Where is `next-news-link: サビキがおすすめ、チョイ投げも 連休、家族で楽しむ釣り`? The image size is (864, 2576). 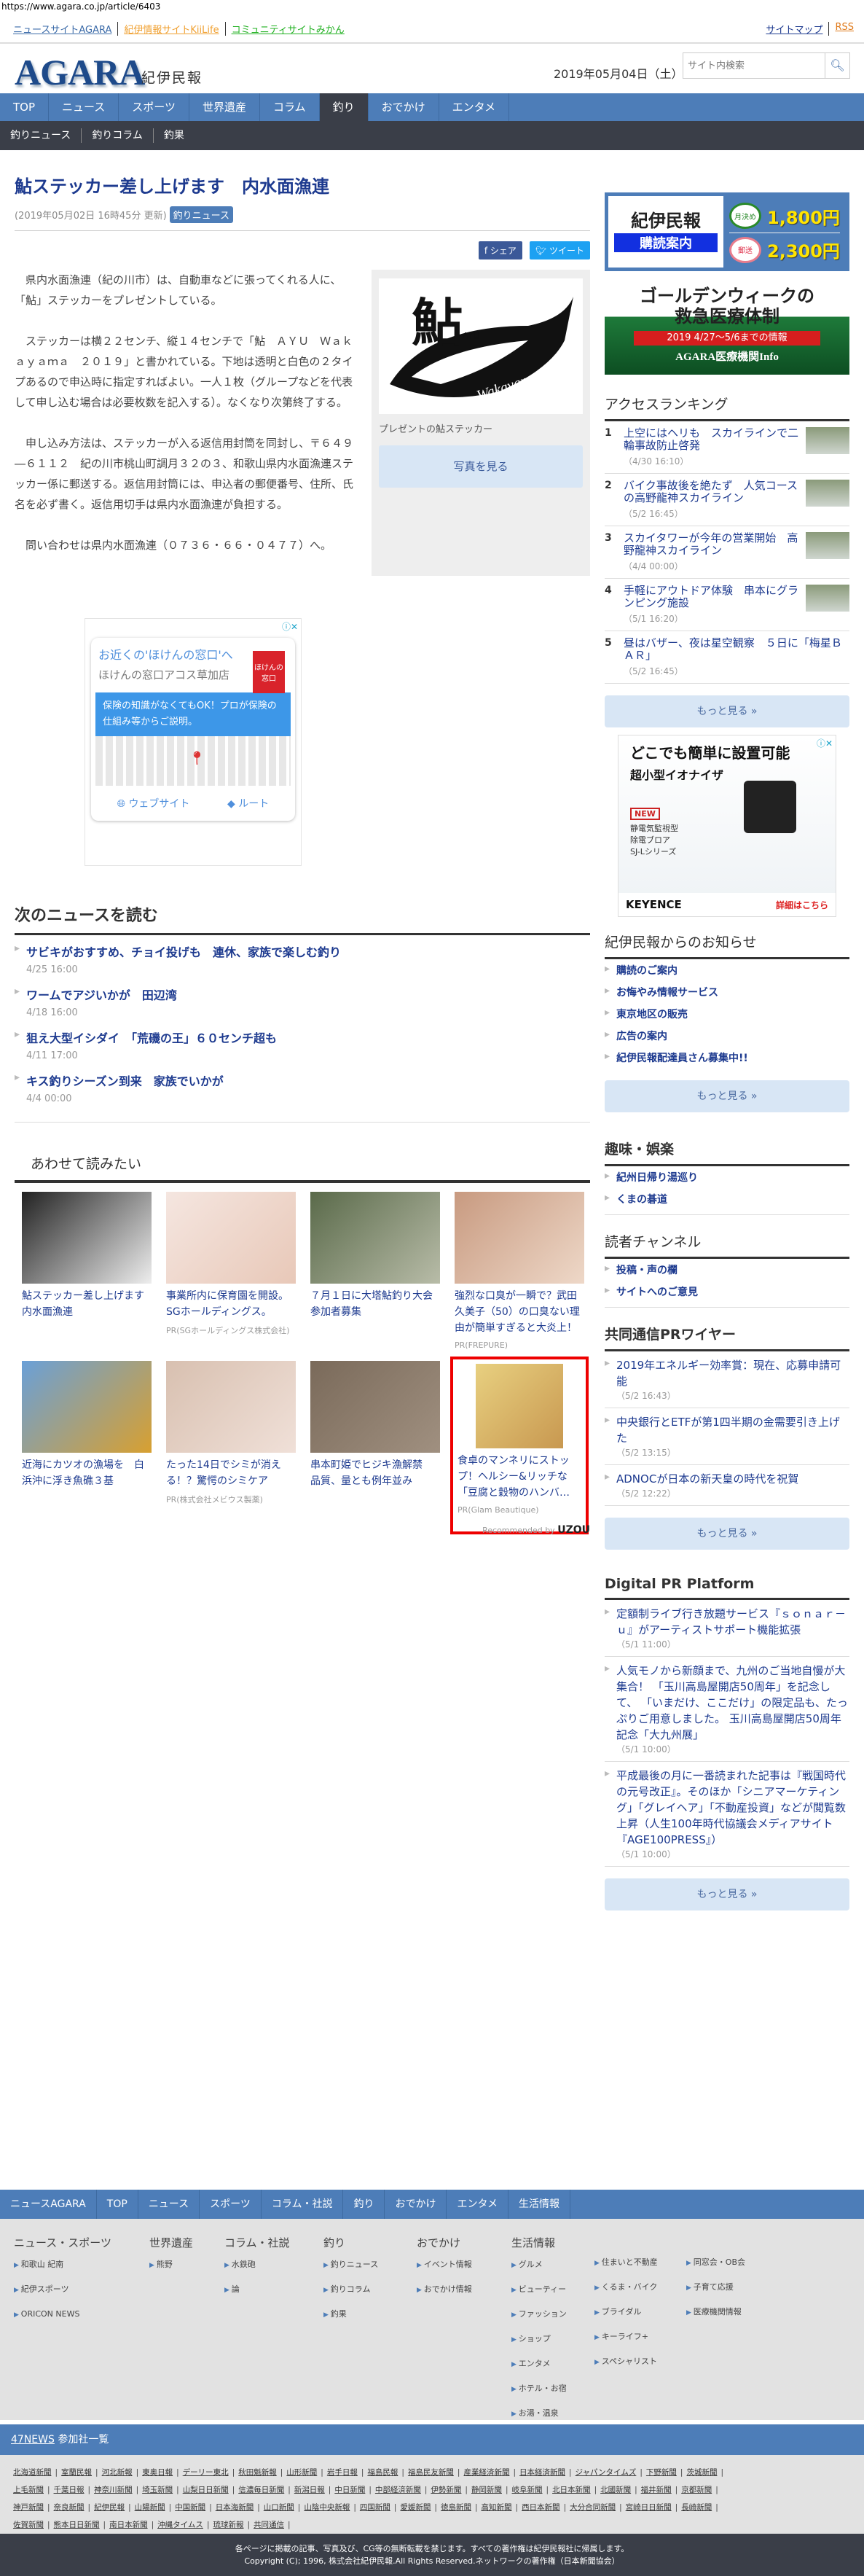 next-news-link: サビキがおすすめ、チョイ投げも 連休、家族で楽しむ釣り is located at coordinates (183, 952).